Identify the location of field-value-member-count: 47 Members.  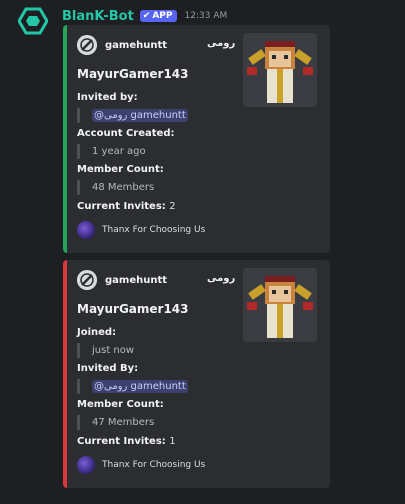
(115, 422).